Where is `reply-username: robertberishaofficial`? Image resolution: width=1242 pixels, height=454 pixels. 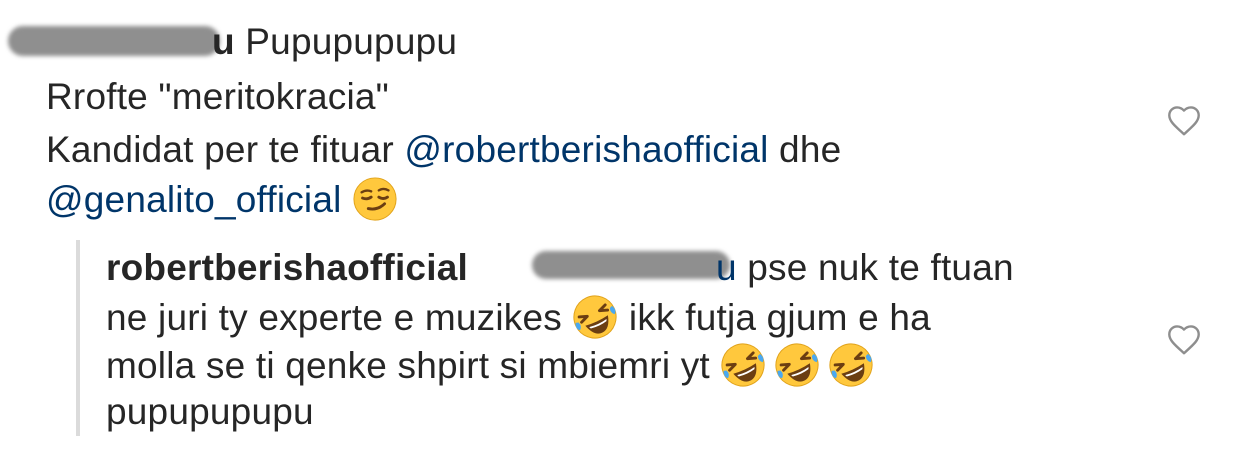 reply-username: robertberishaofficial is located at coordinates (287, 267).